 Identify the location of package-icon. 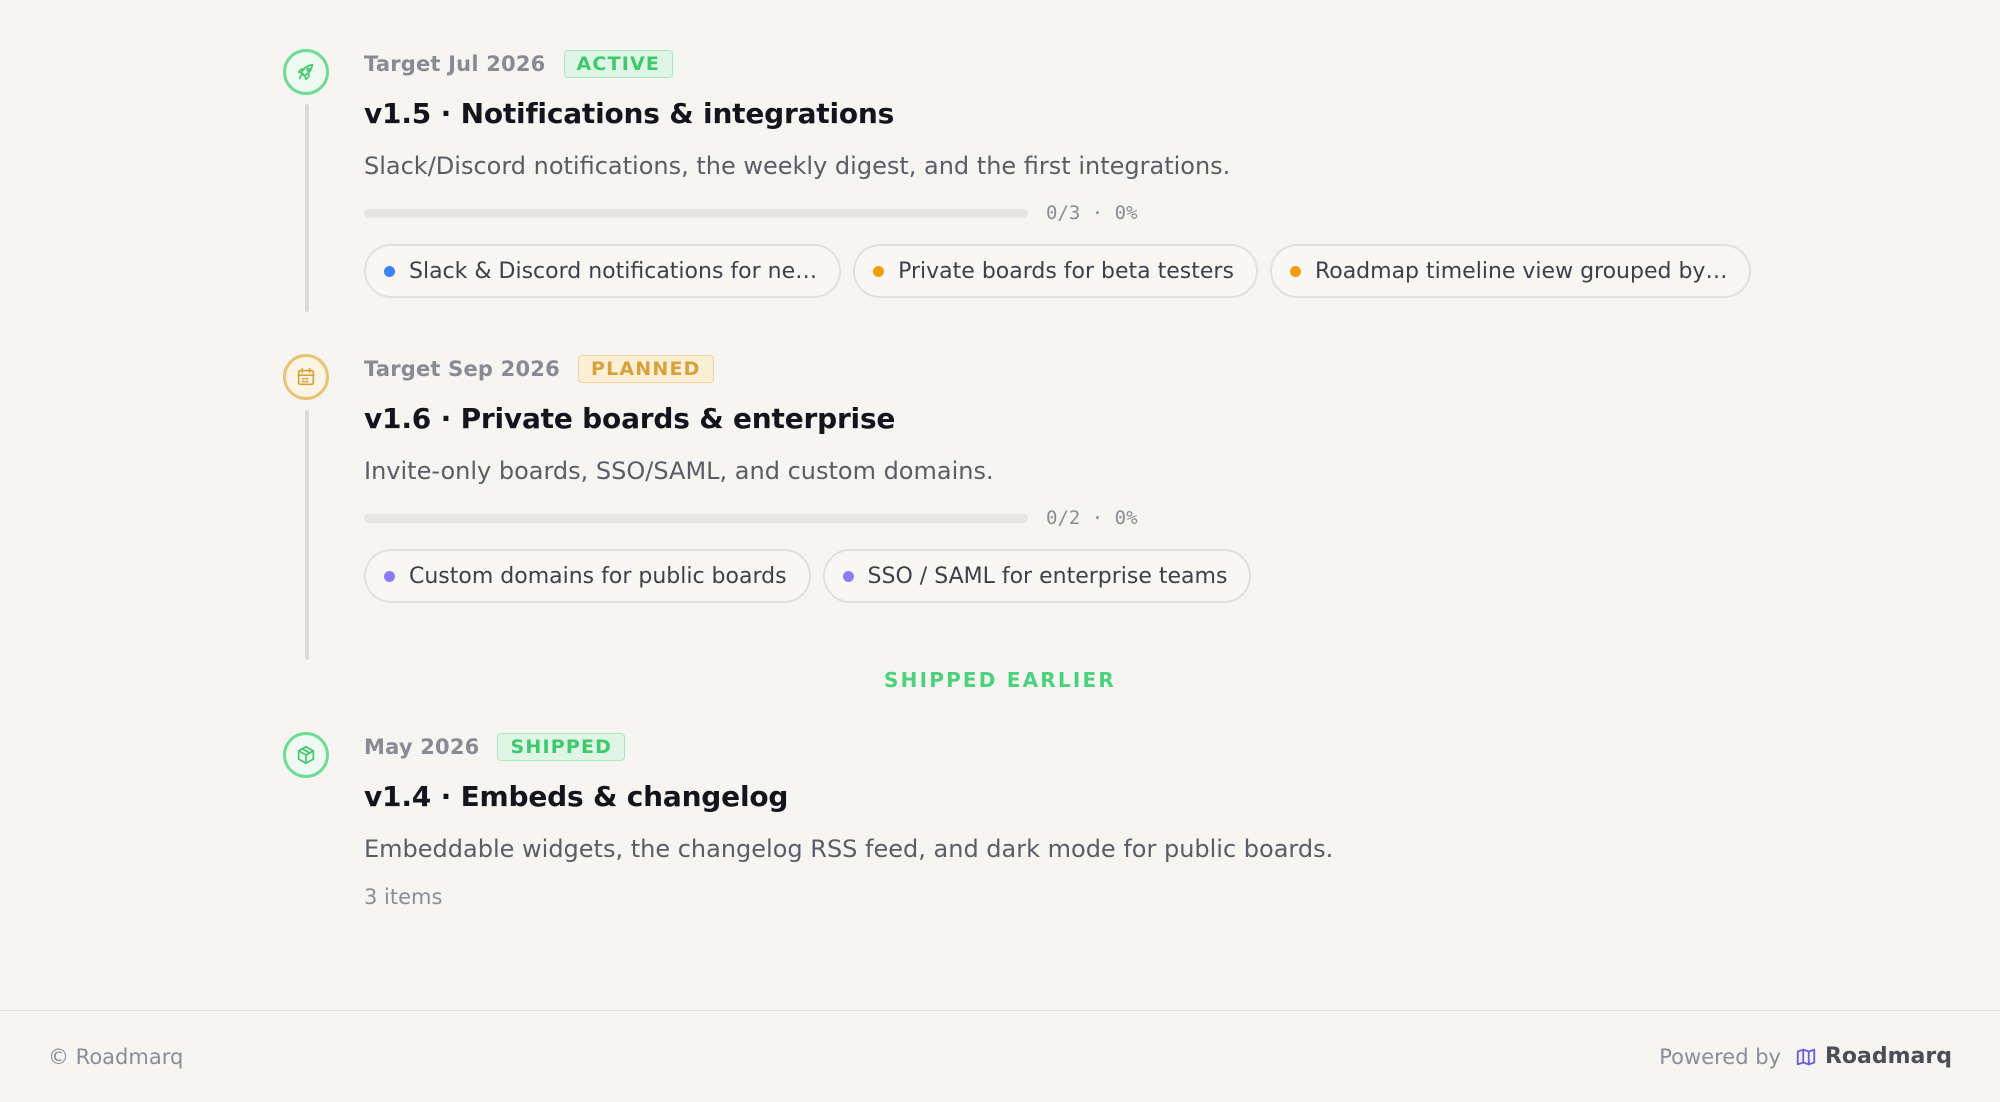
(306, 755).